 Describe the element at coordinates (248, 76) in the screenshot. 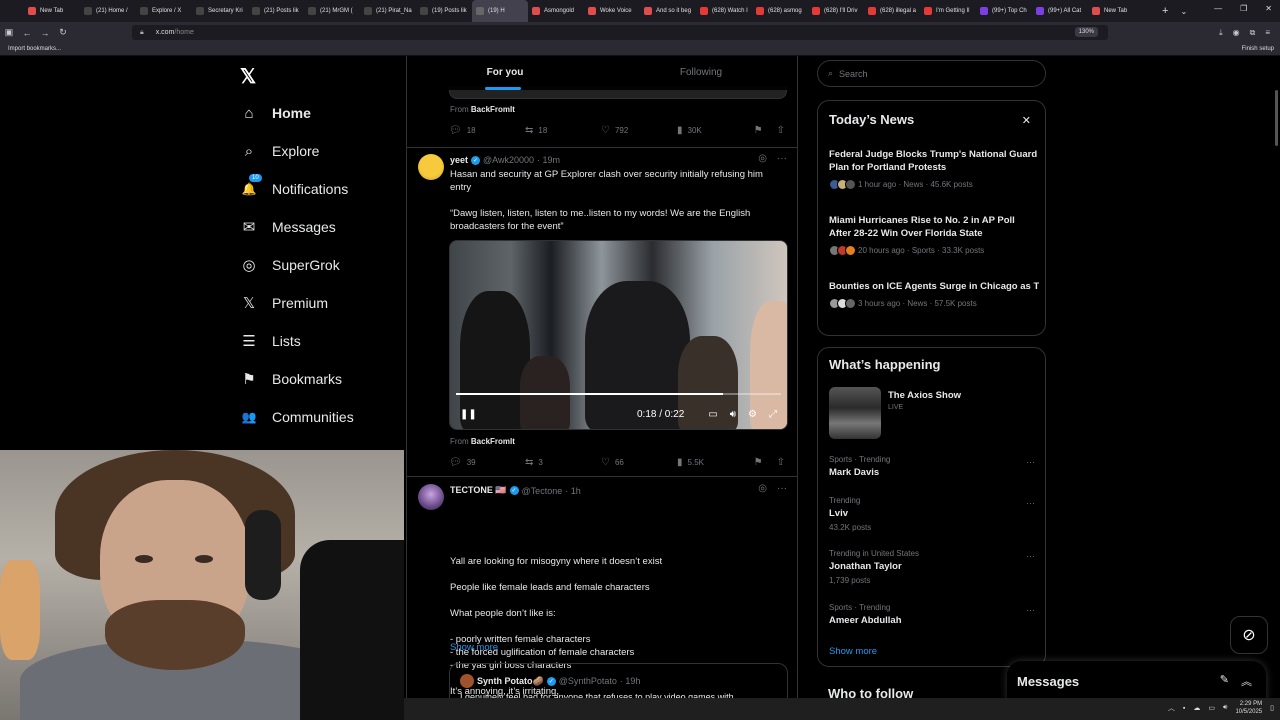

I see `x-logo-icon: 𝕏` at that location.